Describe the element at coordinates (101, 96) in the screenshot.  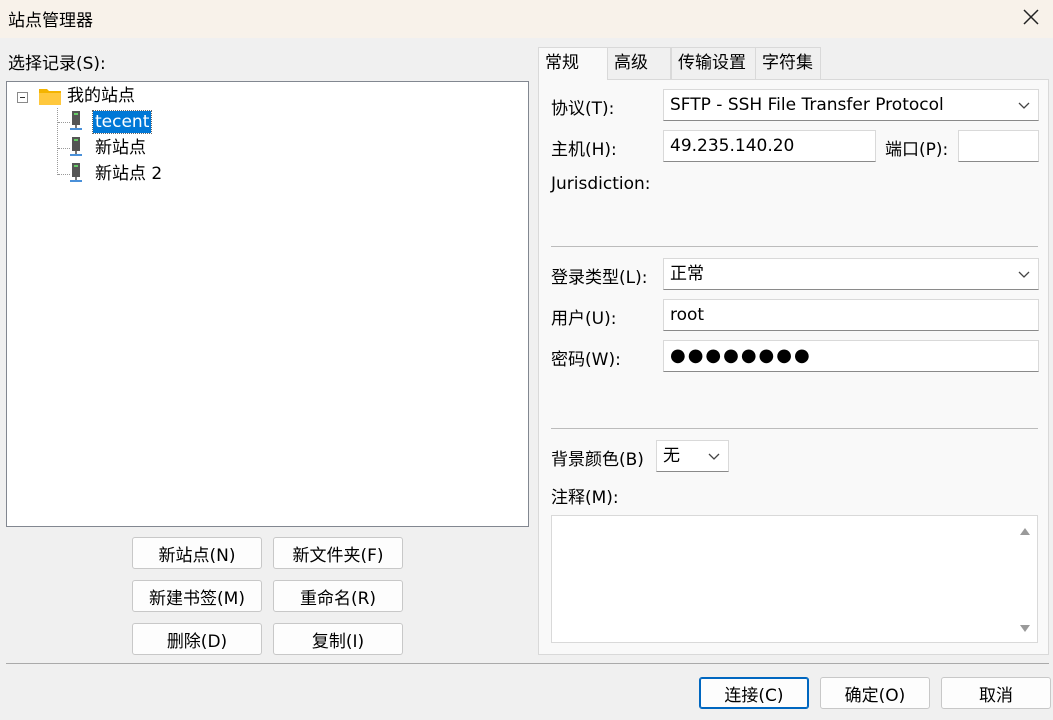
I see `tree-root-my-sites: 我的站点` at that location.